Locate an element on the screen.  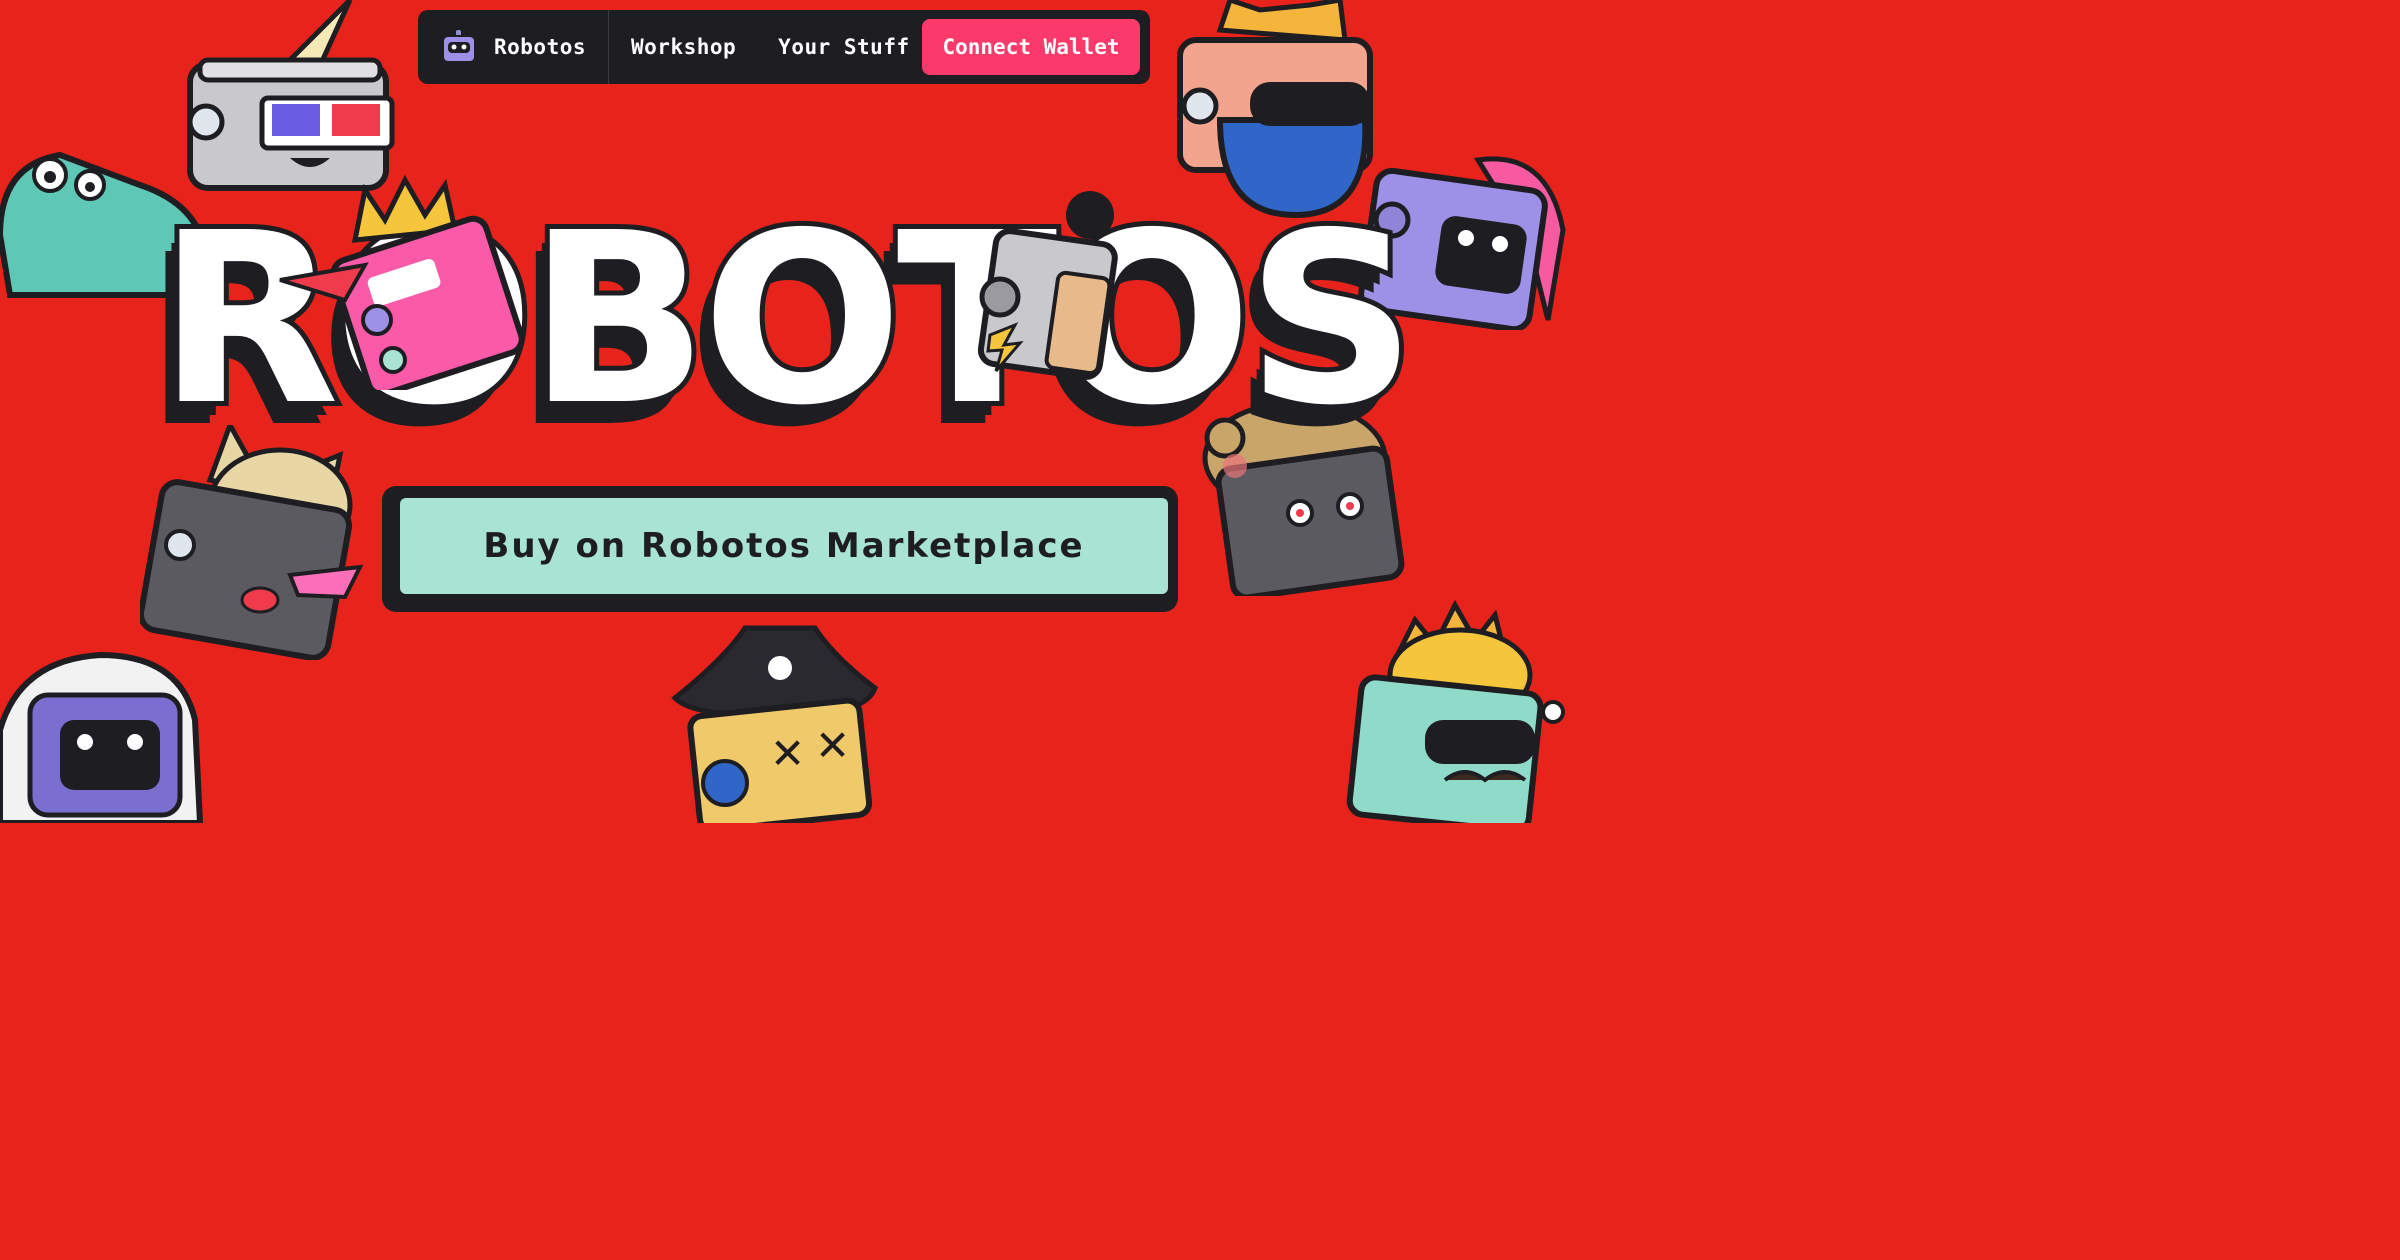
pirate-robot-image: ✕ ✕ is located at coordinates (774, 724).